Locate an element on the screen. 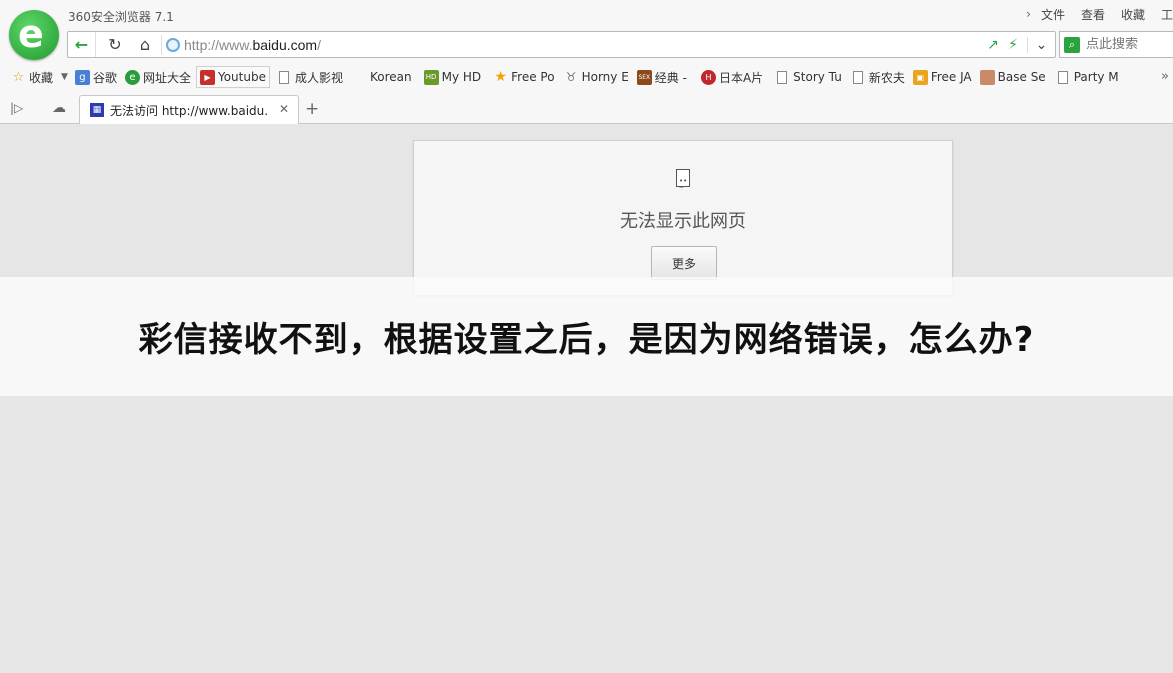 This screenshot has width=1173, height=673. bookmark-free-po: ★ Free Po is located at coordinates (523, 77).